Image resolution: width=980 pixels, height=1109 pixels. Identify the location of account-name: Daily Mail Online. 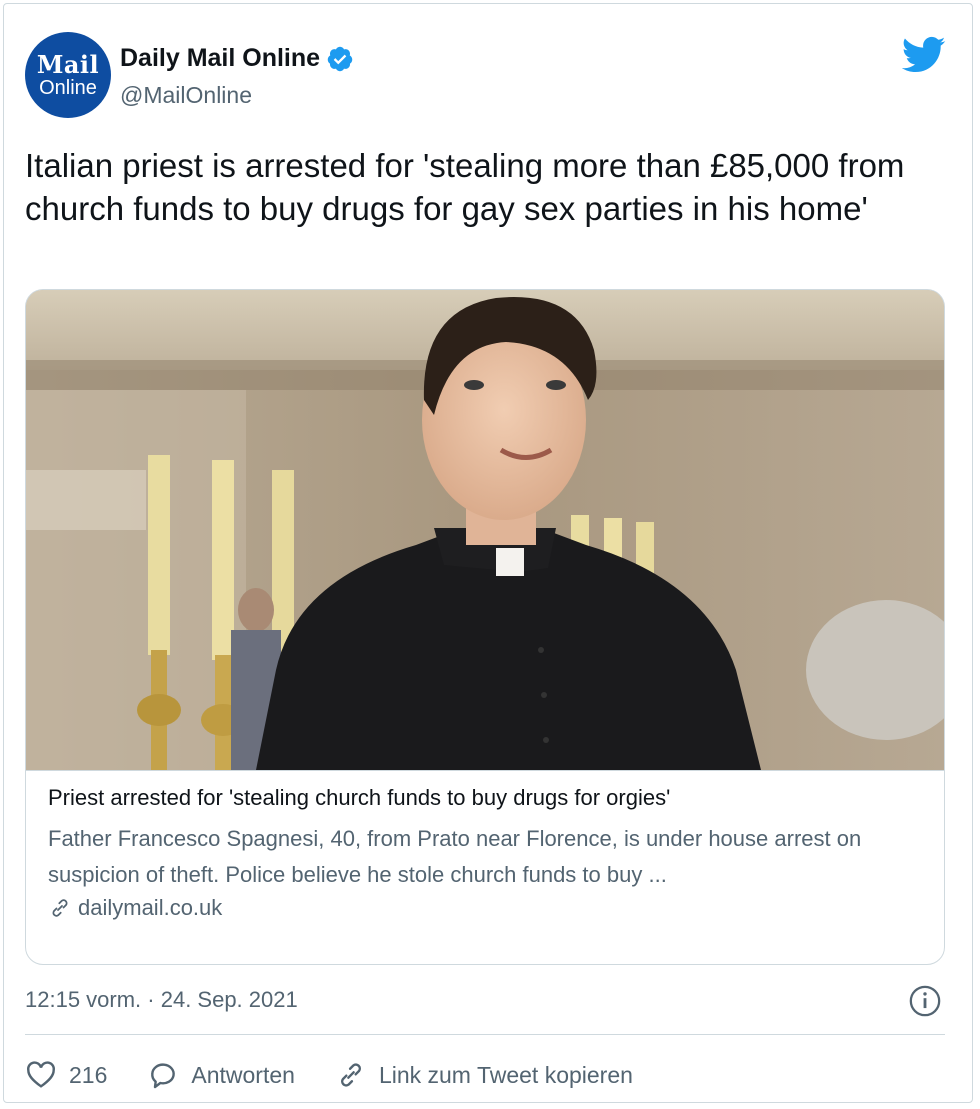
(220, 58).